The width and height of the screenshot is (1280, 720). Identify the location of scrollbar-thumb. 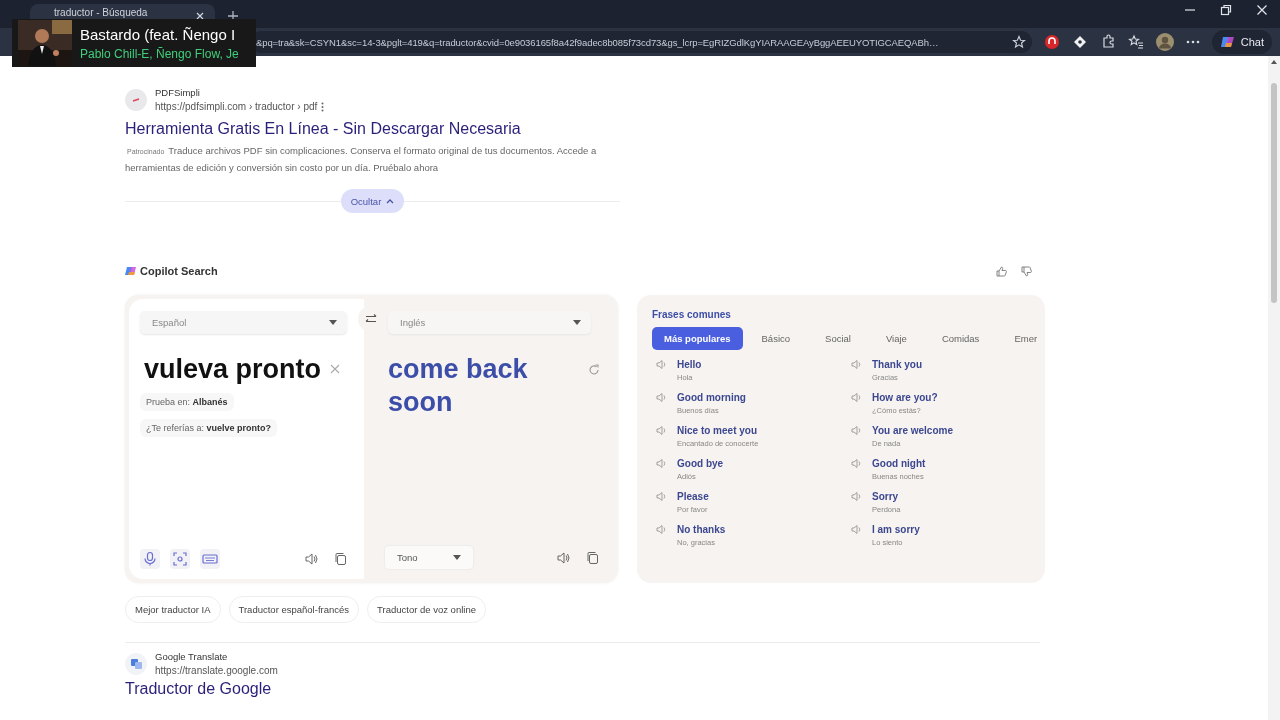
(1274, 193).